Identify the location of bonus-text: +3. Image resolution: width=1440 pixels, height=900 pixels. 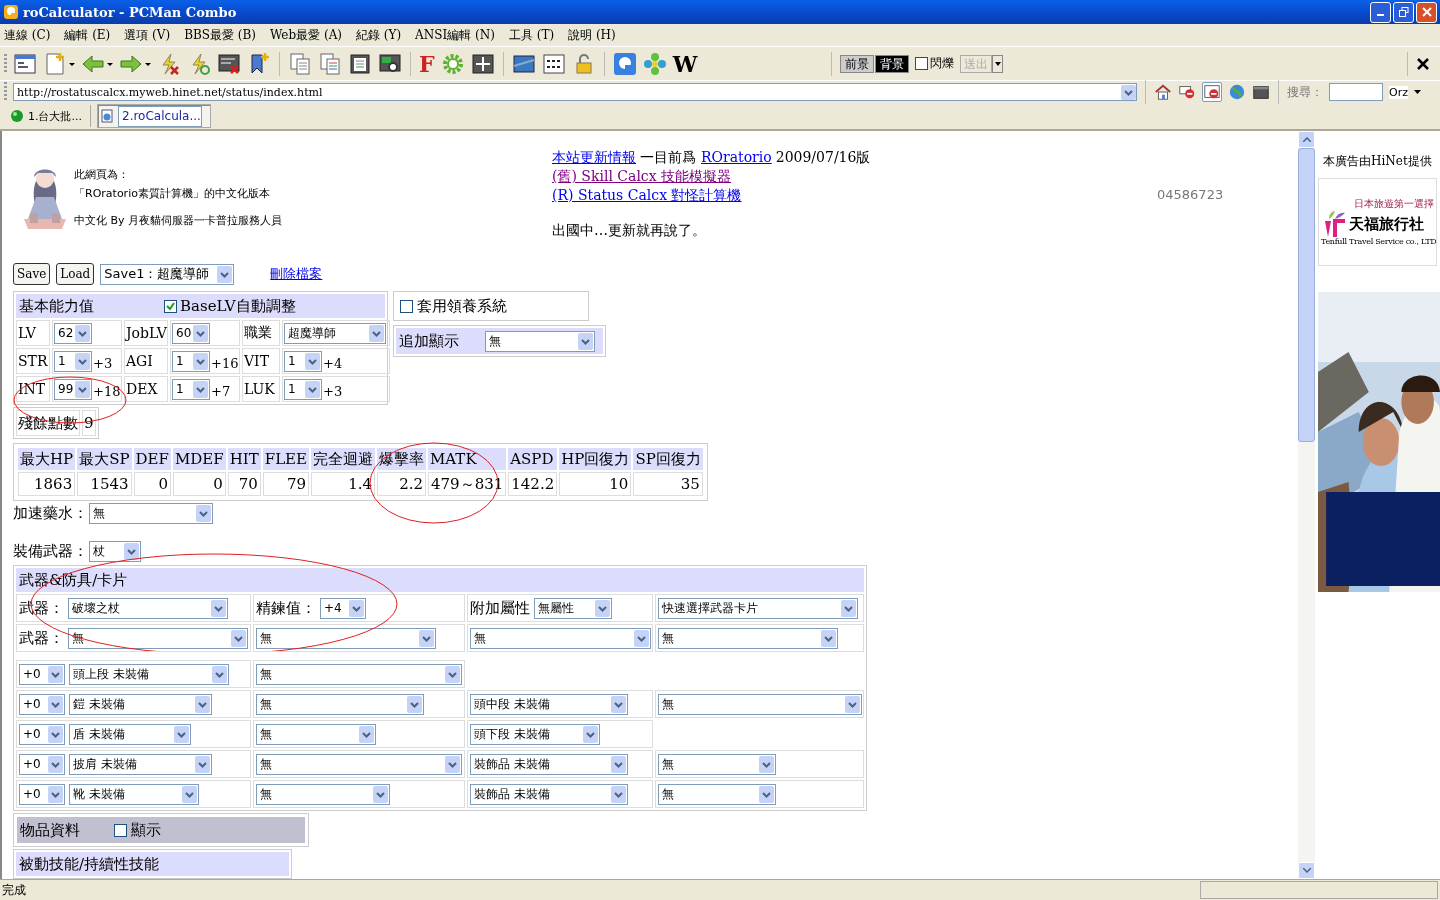
(333, 391).